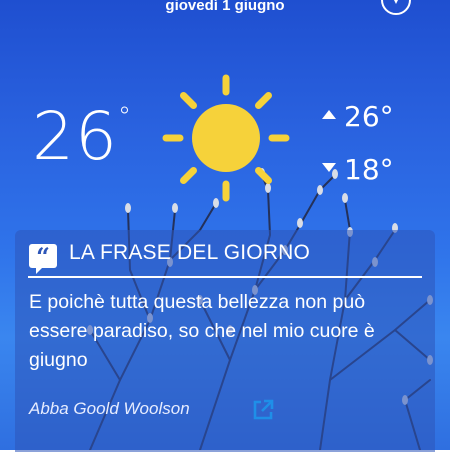  Describe the element at coordinates (263, 410) in the screenshot. I see `external-link-icon` at that location.